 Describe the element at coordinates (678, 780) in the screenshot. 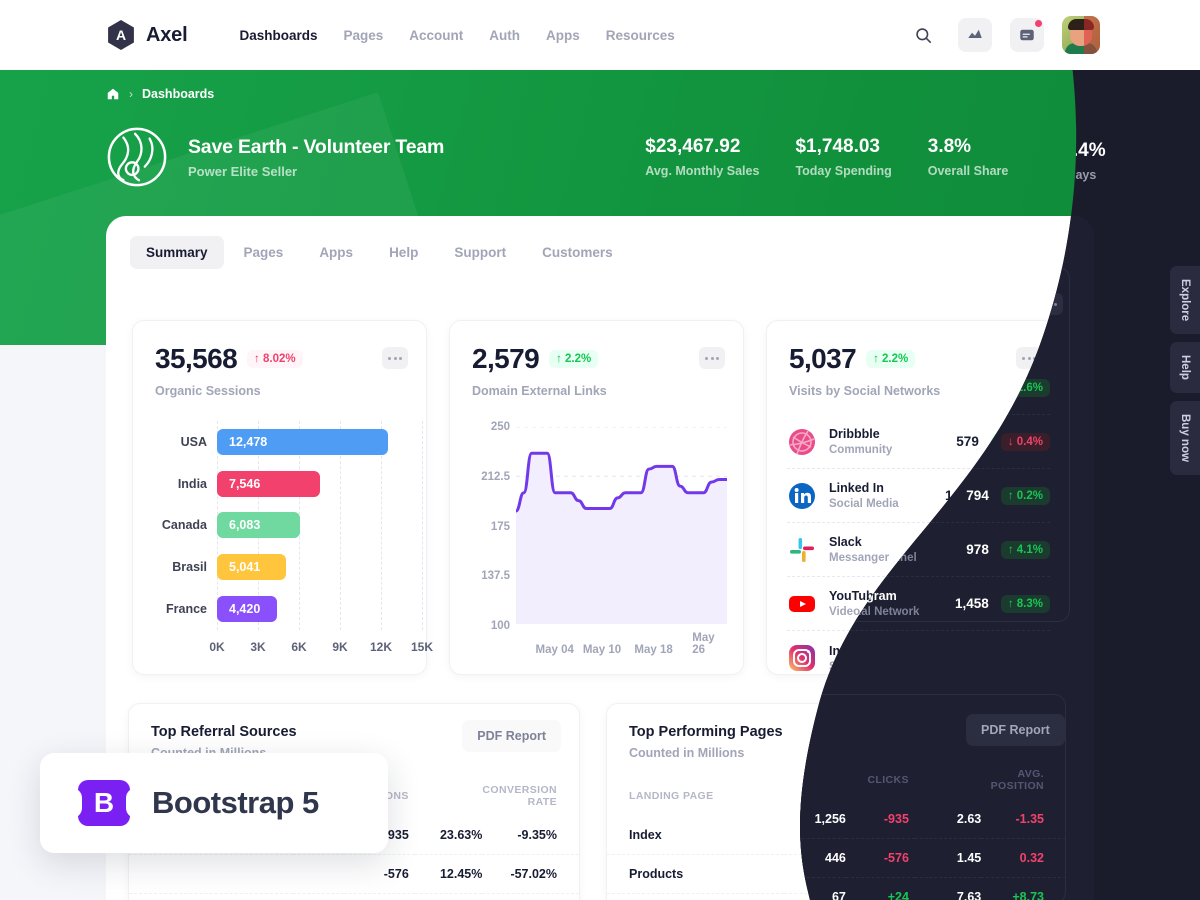

I see `col-landing-page: LANDING PAGE` at that location.